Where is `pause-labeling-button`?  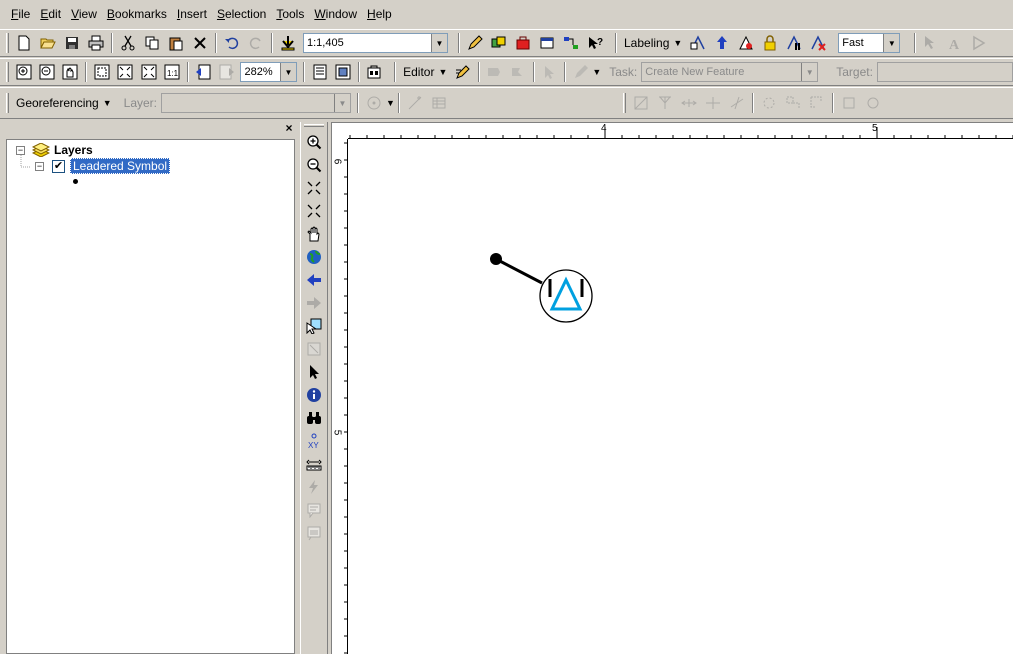
pause-labeling-button is located at coordinates (794, 43).